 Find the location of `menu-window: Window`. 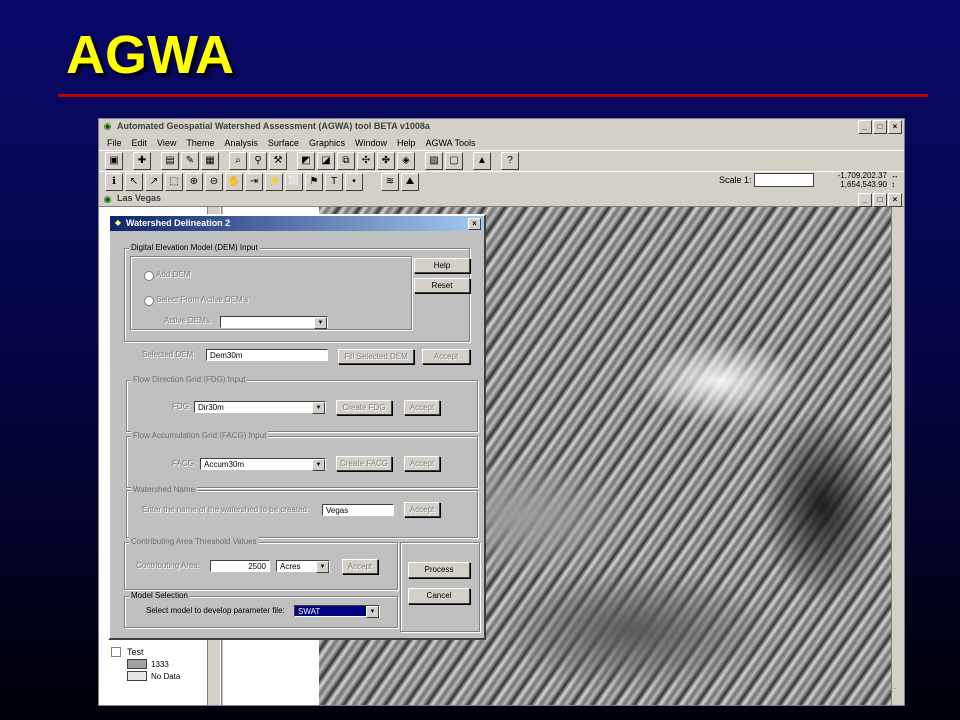

menu-window: Window is located at coordinates (371, 143).